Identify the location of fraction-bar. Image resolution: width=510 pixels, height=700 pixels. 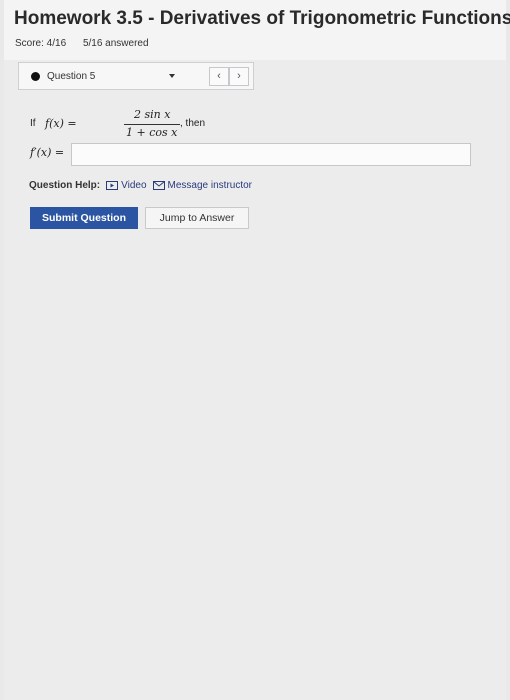
(152, 124).